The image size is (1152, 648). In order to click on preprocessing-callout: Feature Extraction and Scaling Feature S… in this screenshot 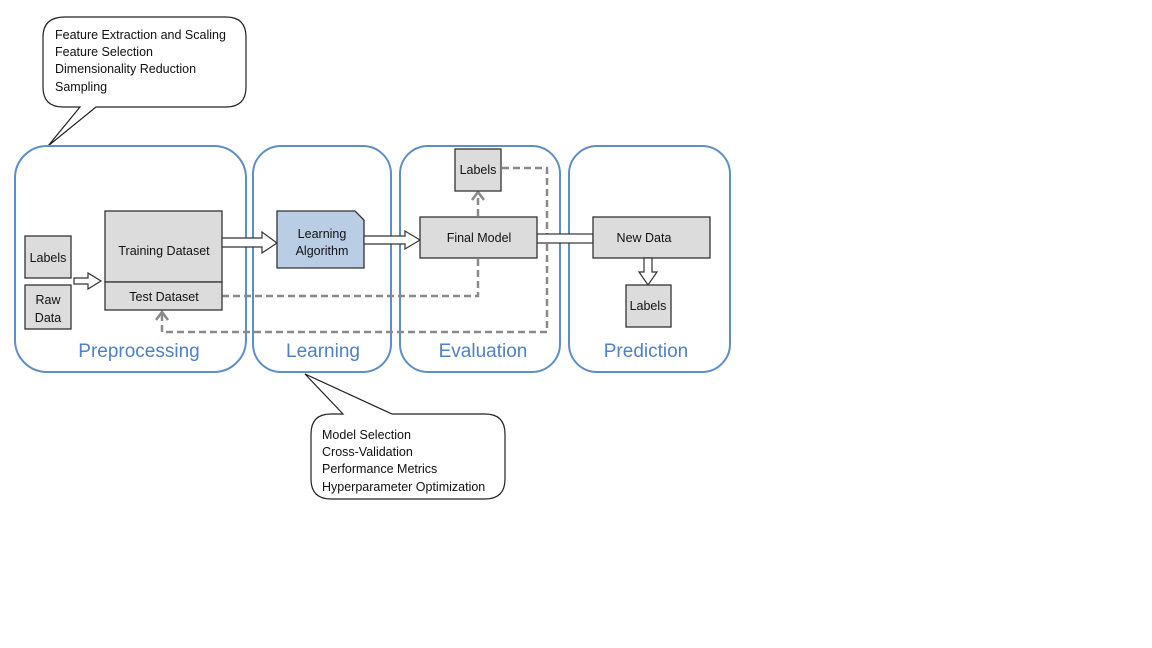, I will do `click(144, 81)`.